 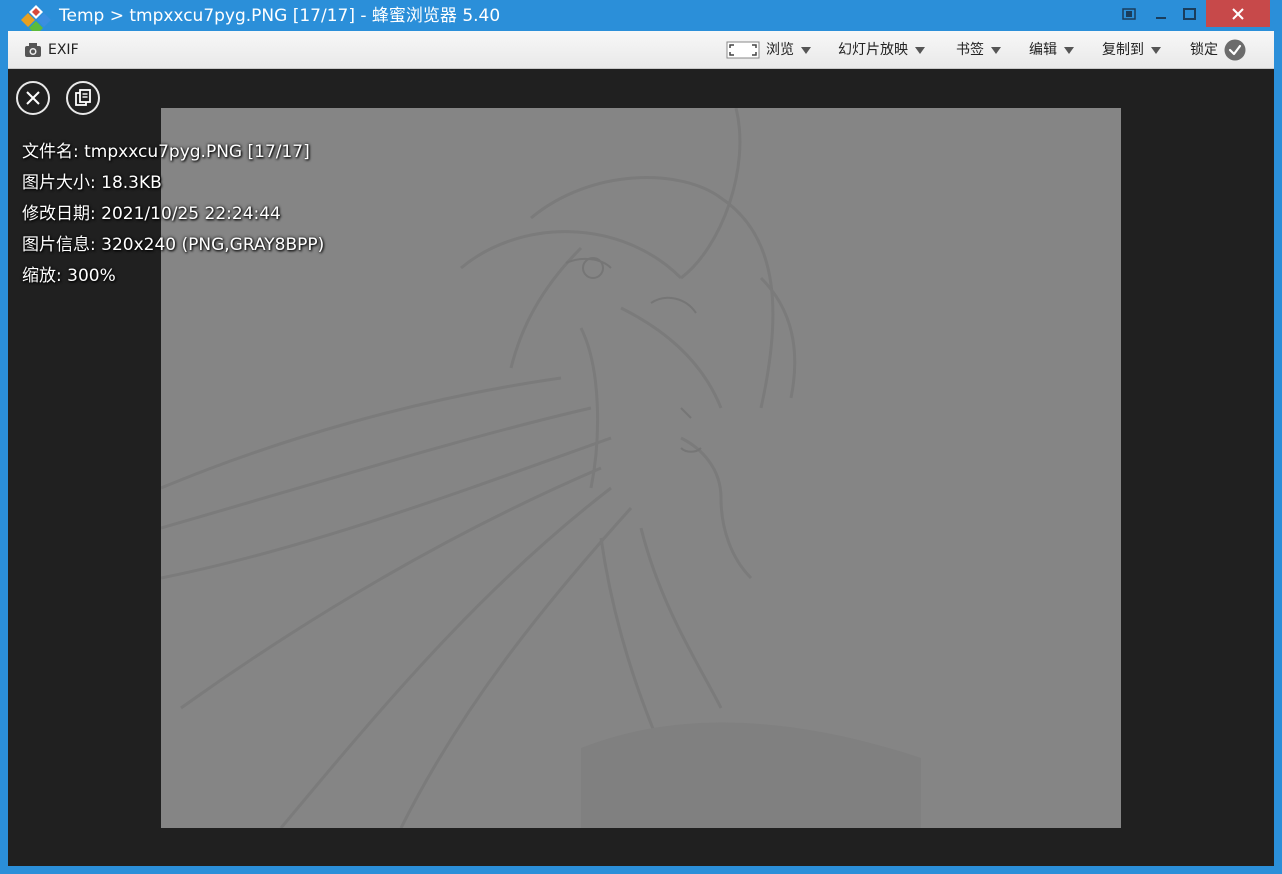 What do you see at coordinates (151, 214) in the screenshot?
I see `info-modified-date: 修改日期: 2021/10/25 22:24:44` at bounding box center [151, 214].